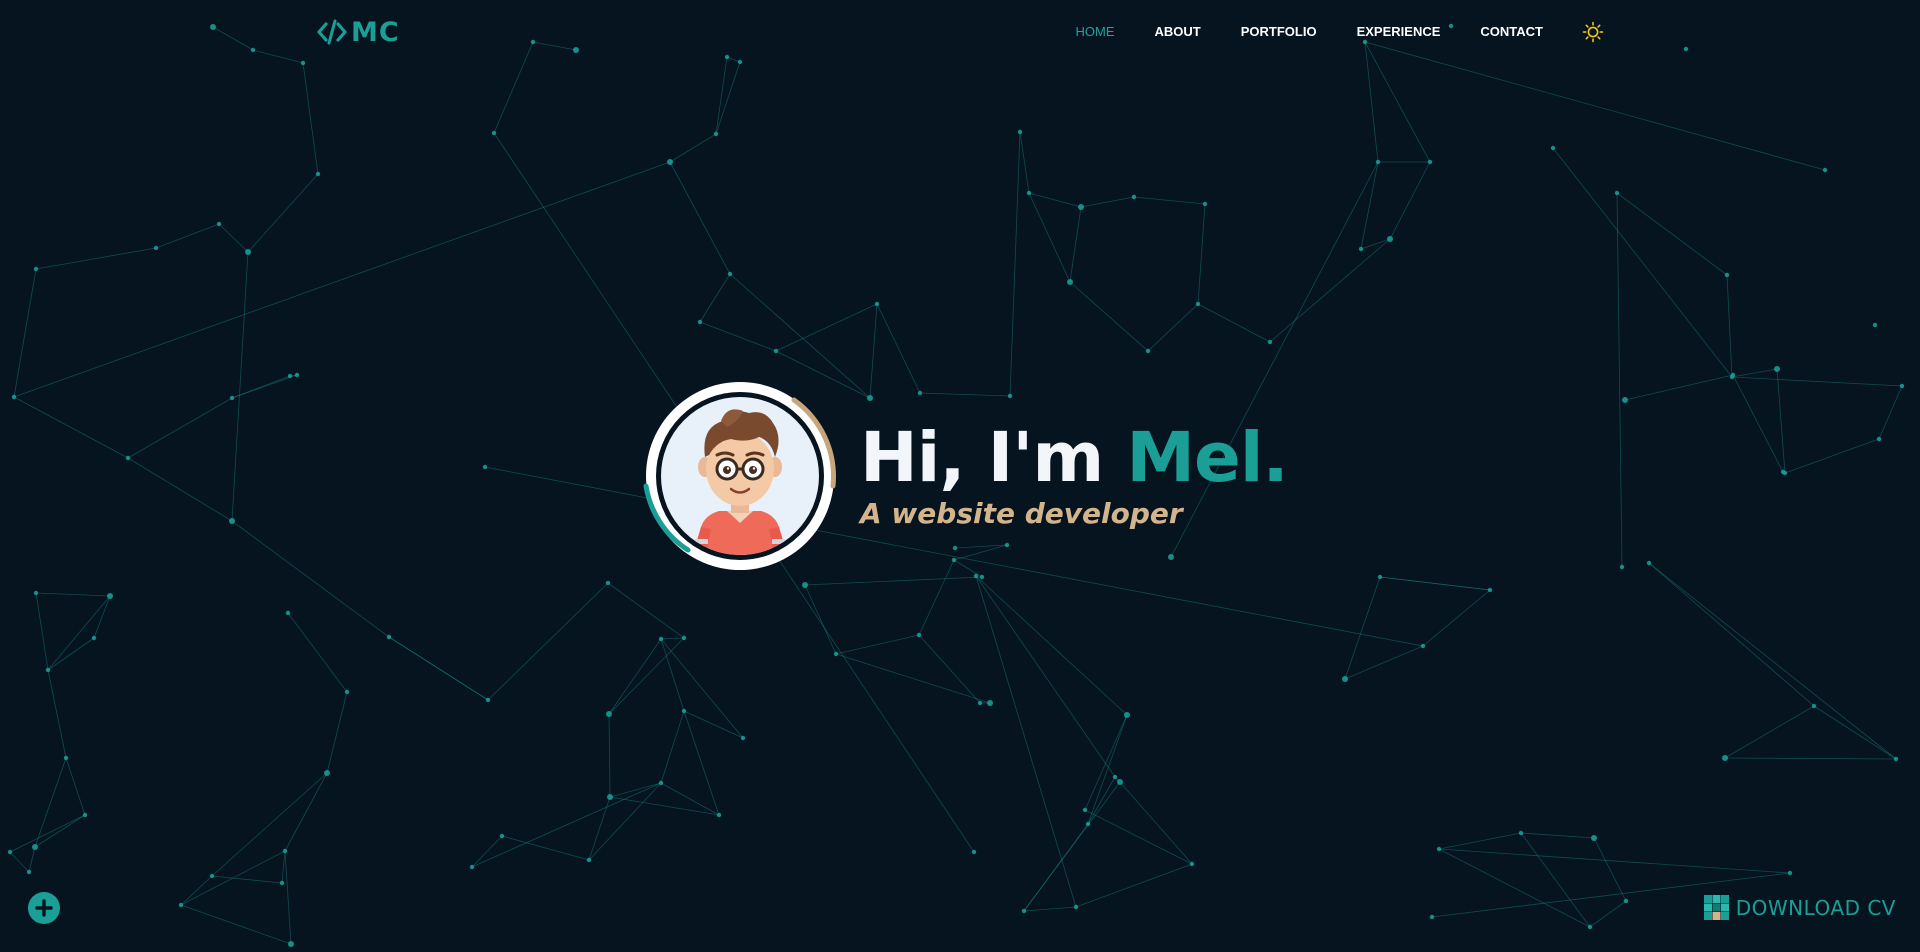 The image size is (1920, 952). What do you see at coordinates (1716, 907) in the screenshot?
I see `pixel-grid-icon` at bounding box center [1716, 907].